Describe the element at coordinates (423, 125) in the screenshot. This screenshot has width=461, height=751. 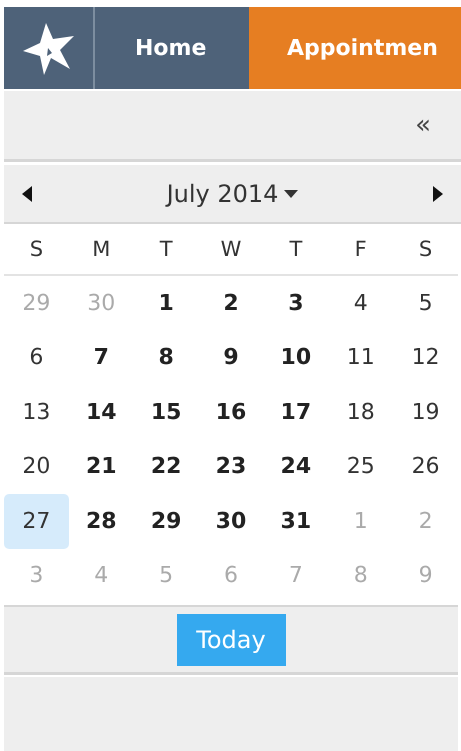
I see `collapse-button: «` at that location.